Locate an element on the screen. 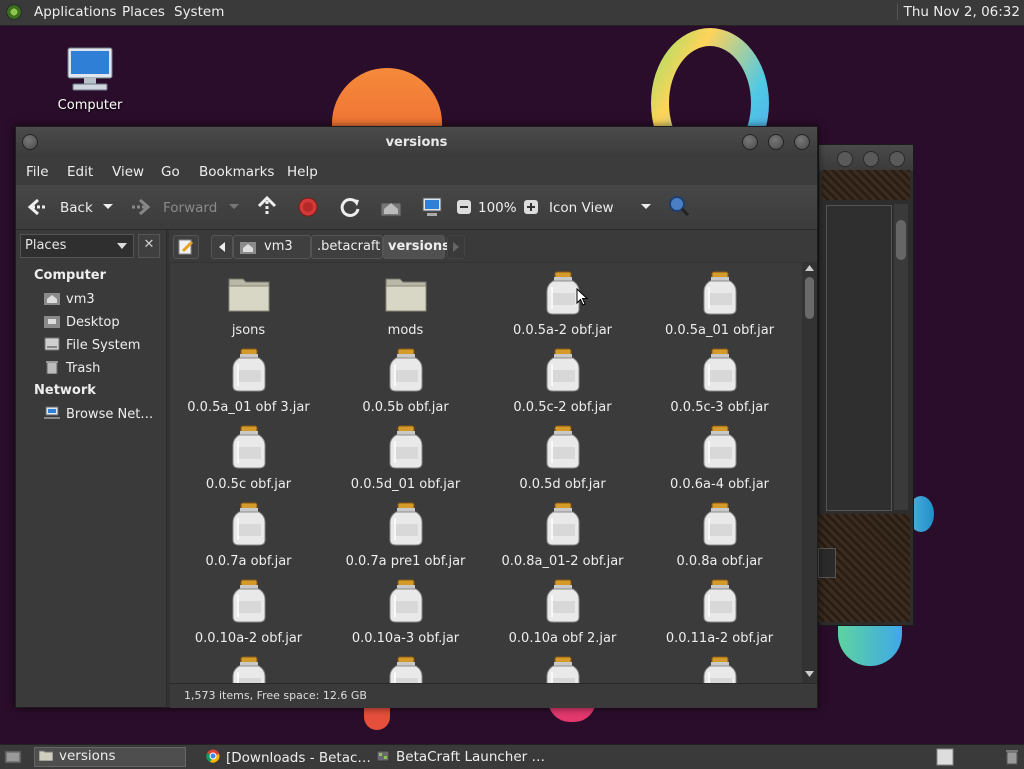 The image size is (1024, 769). edit-location-button is located at coordinates (186, 247).